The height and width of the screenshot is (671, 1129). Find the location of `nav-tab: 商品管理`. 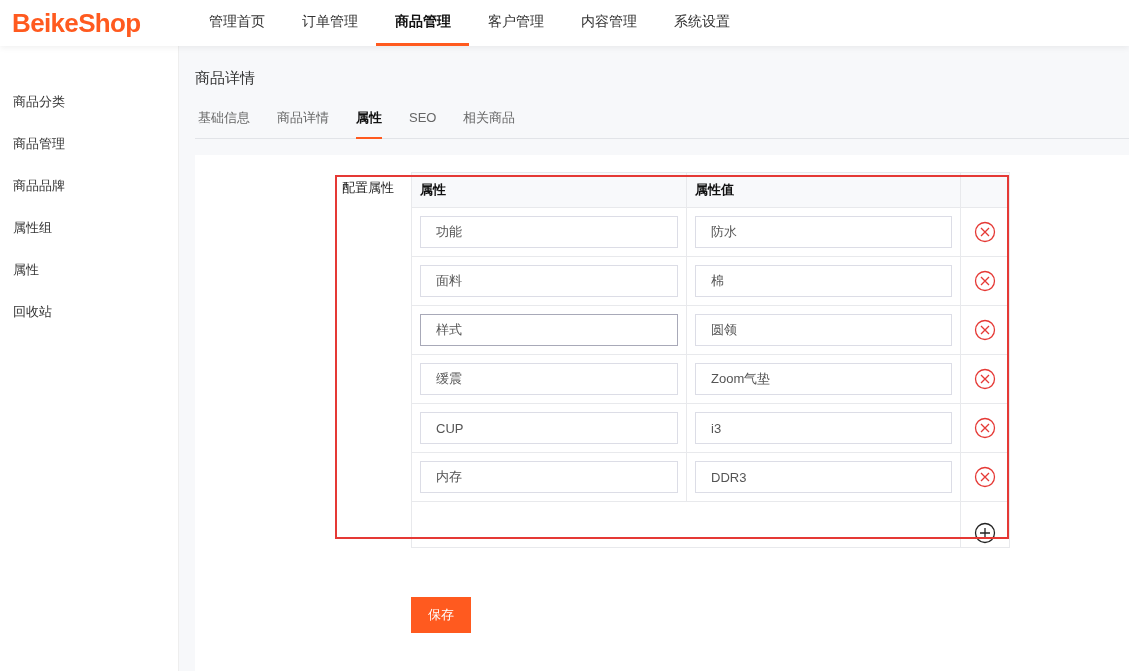

nav-tab: 商品管理 is located at coordinates (422, 23).